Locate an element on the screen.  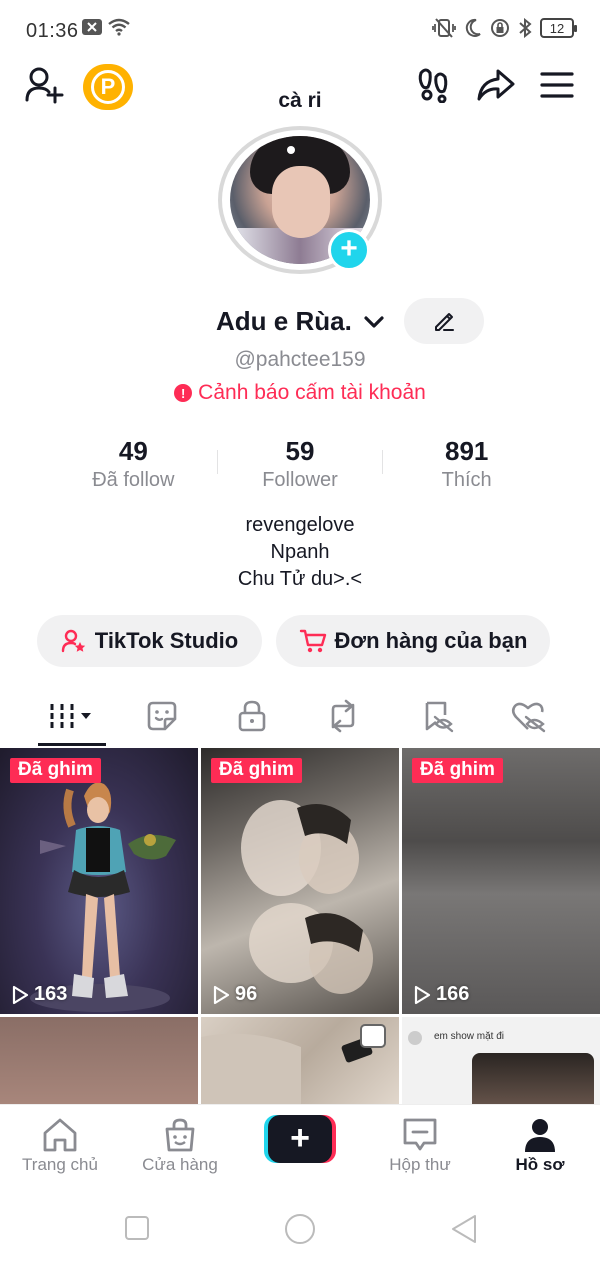
bio: revengelove Npanh Chu Tử du>.< is located at coordinates (300, 552).